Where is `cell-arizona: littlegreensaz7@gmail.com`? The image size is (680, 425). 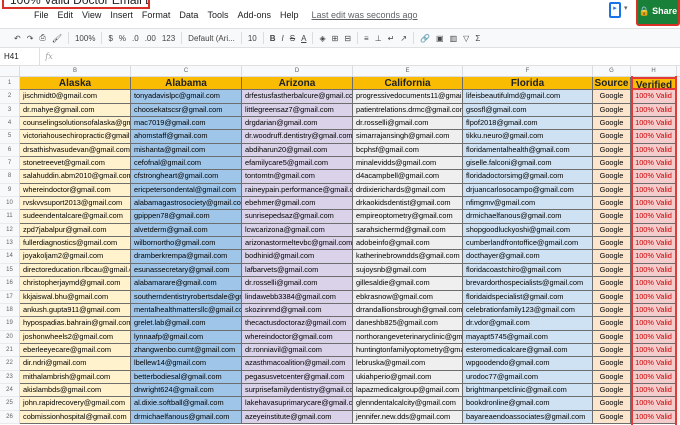
cell-arizona: littlegreensaz7@gmail.com is located at coordinates (297, 110).